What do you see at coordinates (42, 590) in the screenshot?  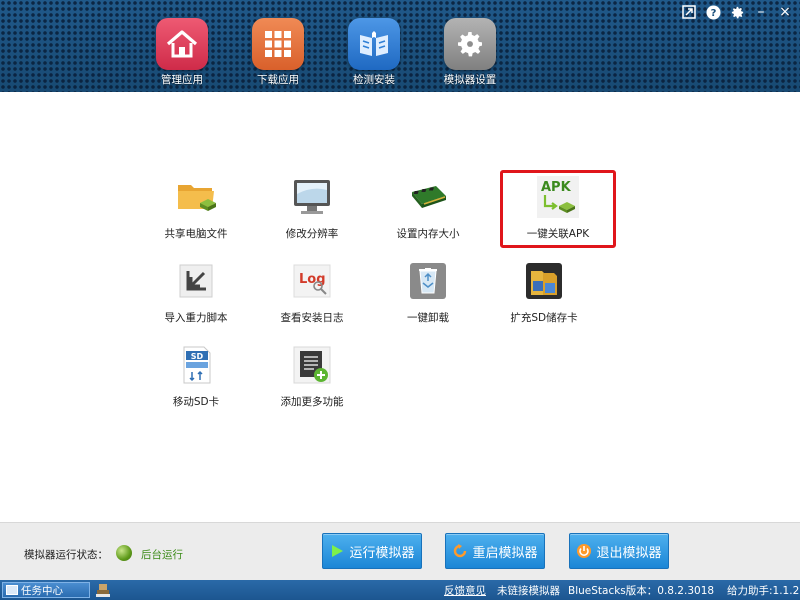 I see `task-center-label: 任务中心` at bounding box center [42, 590].